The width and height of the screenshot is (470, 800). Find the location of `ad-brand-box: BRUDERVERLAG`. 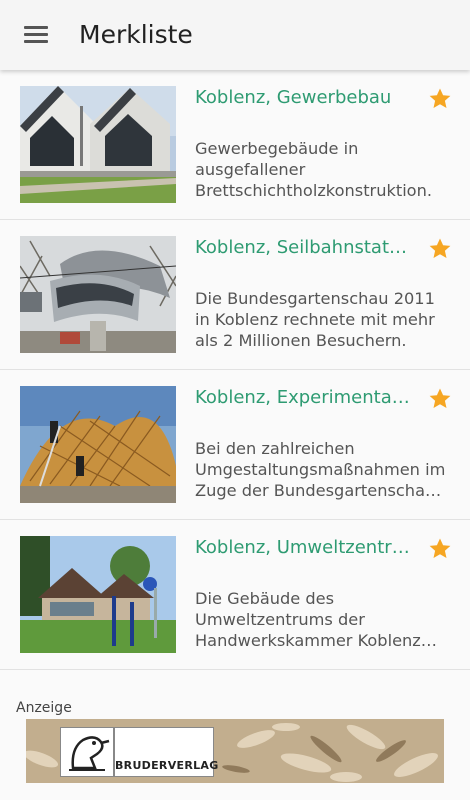

ad-brand-box: BRUDERVERLAG is located at coordinates (166, 752).